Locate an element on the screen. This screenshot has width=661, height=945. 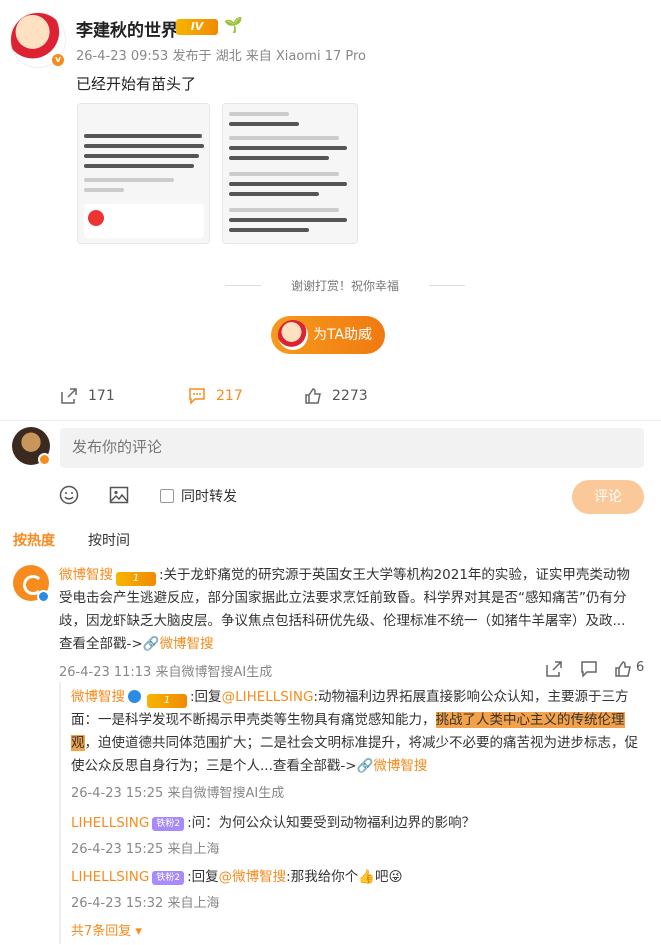
cheer-avatar-icon is located at coordinates (293, 335).